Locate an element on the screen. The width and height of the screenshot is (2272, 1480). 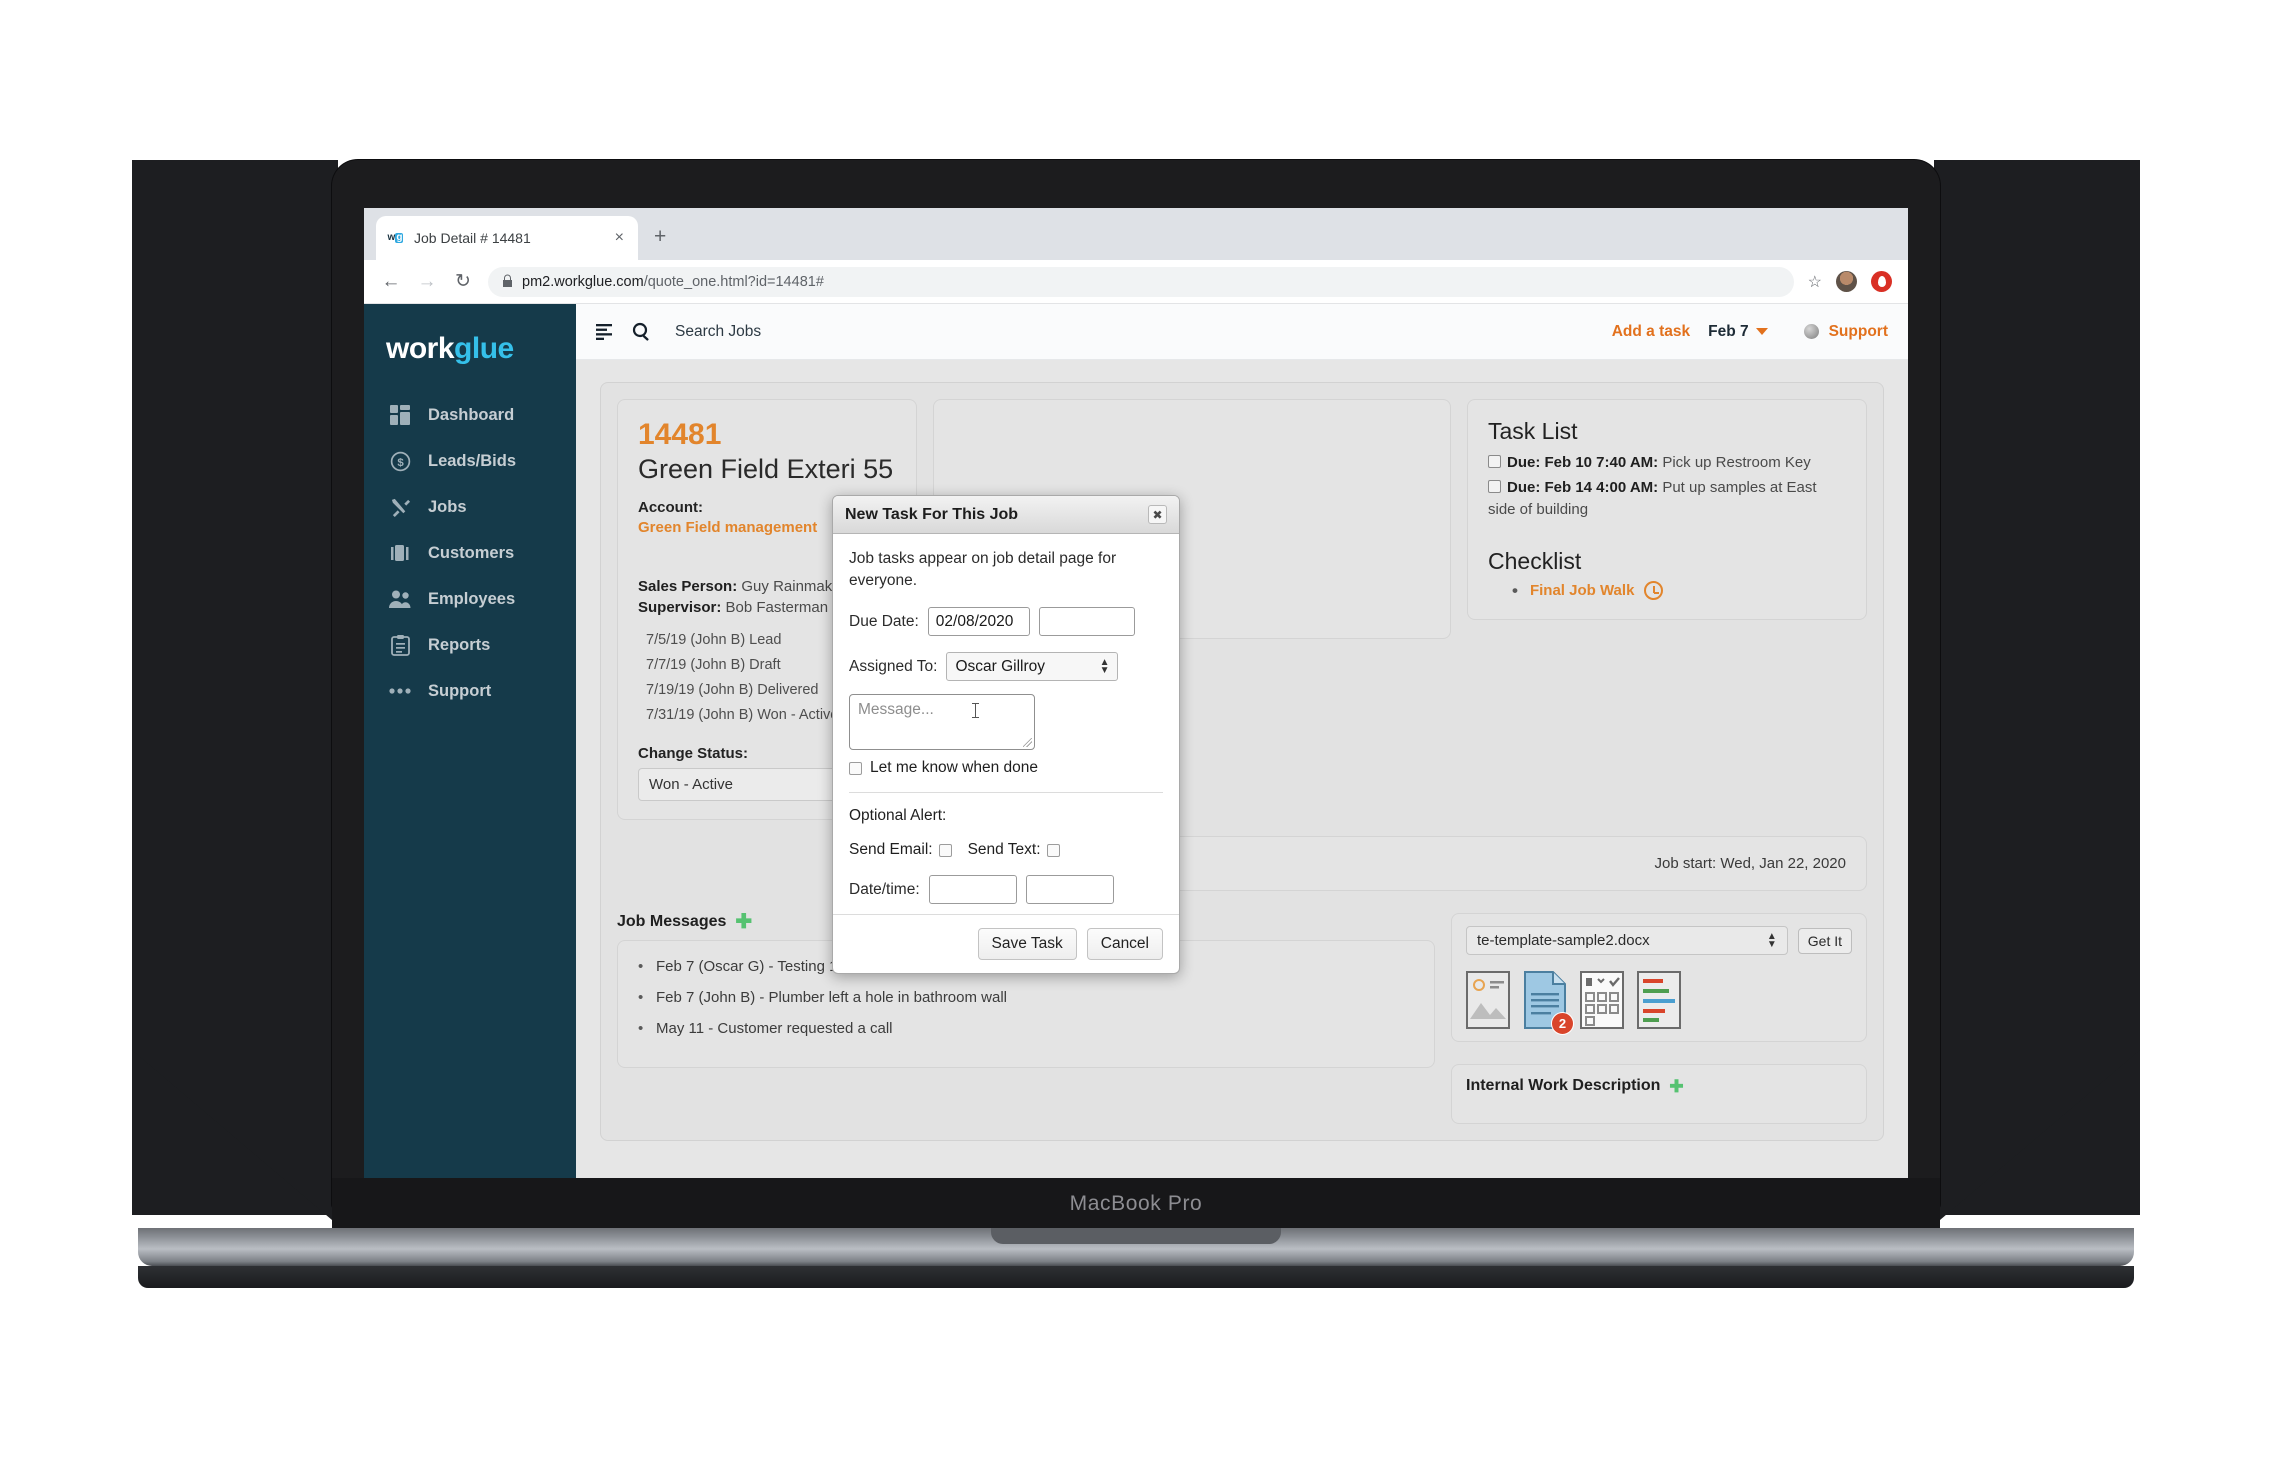
browser-tab-strip: wg Job Detail # 14481 × + is located at coordinates (1136, 234).